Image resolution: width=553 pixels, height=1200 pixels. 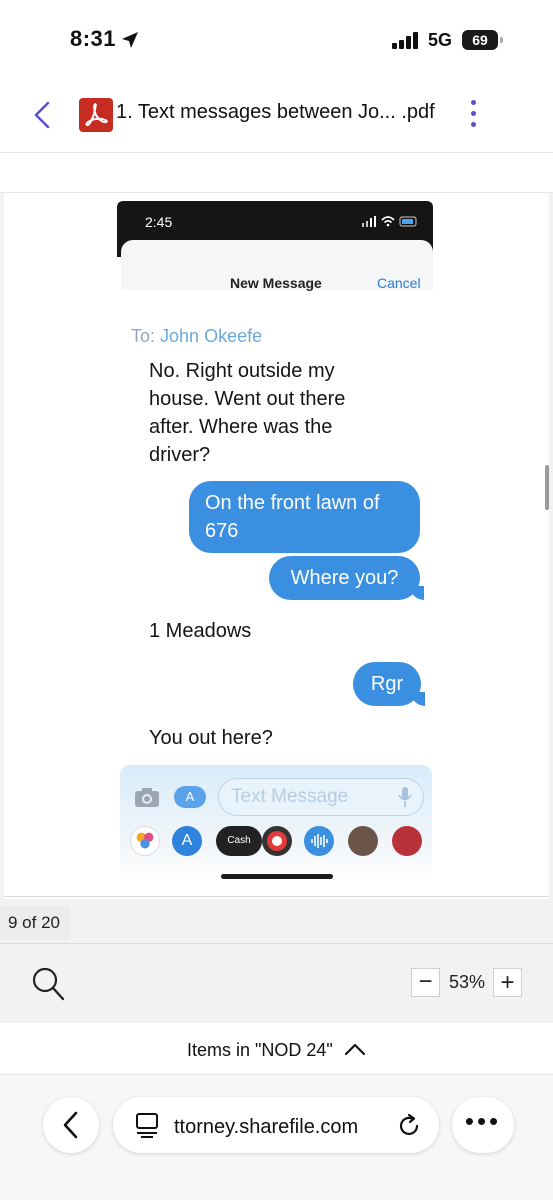 I want to click on tab-overview-icon, so click(x=147, y=1125).